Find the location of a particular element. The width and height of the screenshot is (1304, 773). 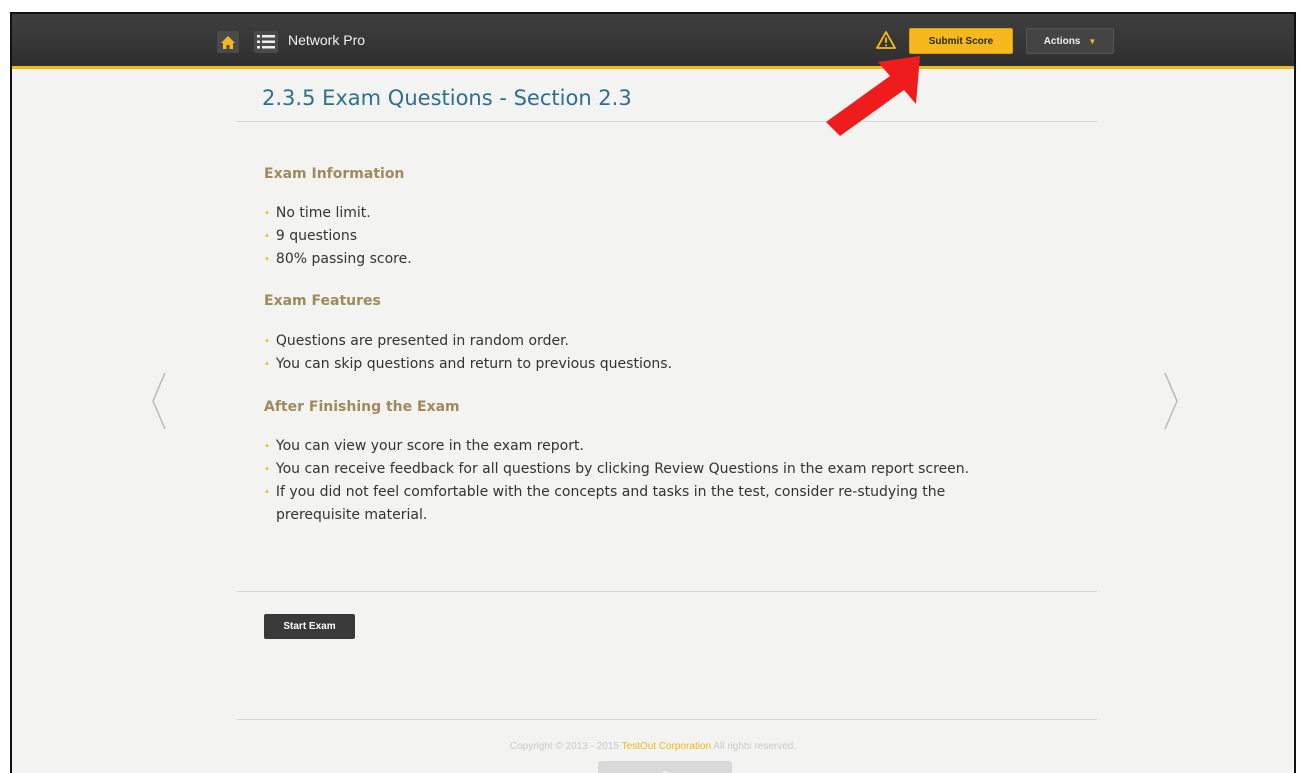

bottom-panel-tab is located at coordinates (665, 767).